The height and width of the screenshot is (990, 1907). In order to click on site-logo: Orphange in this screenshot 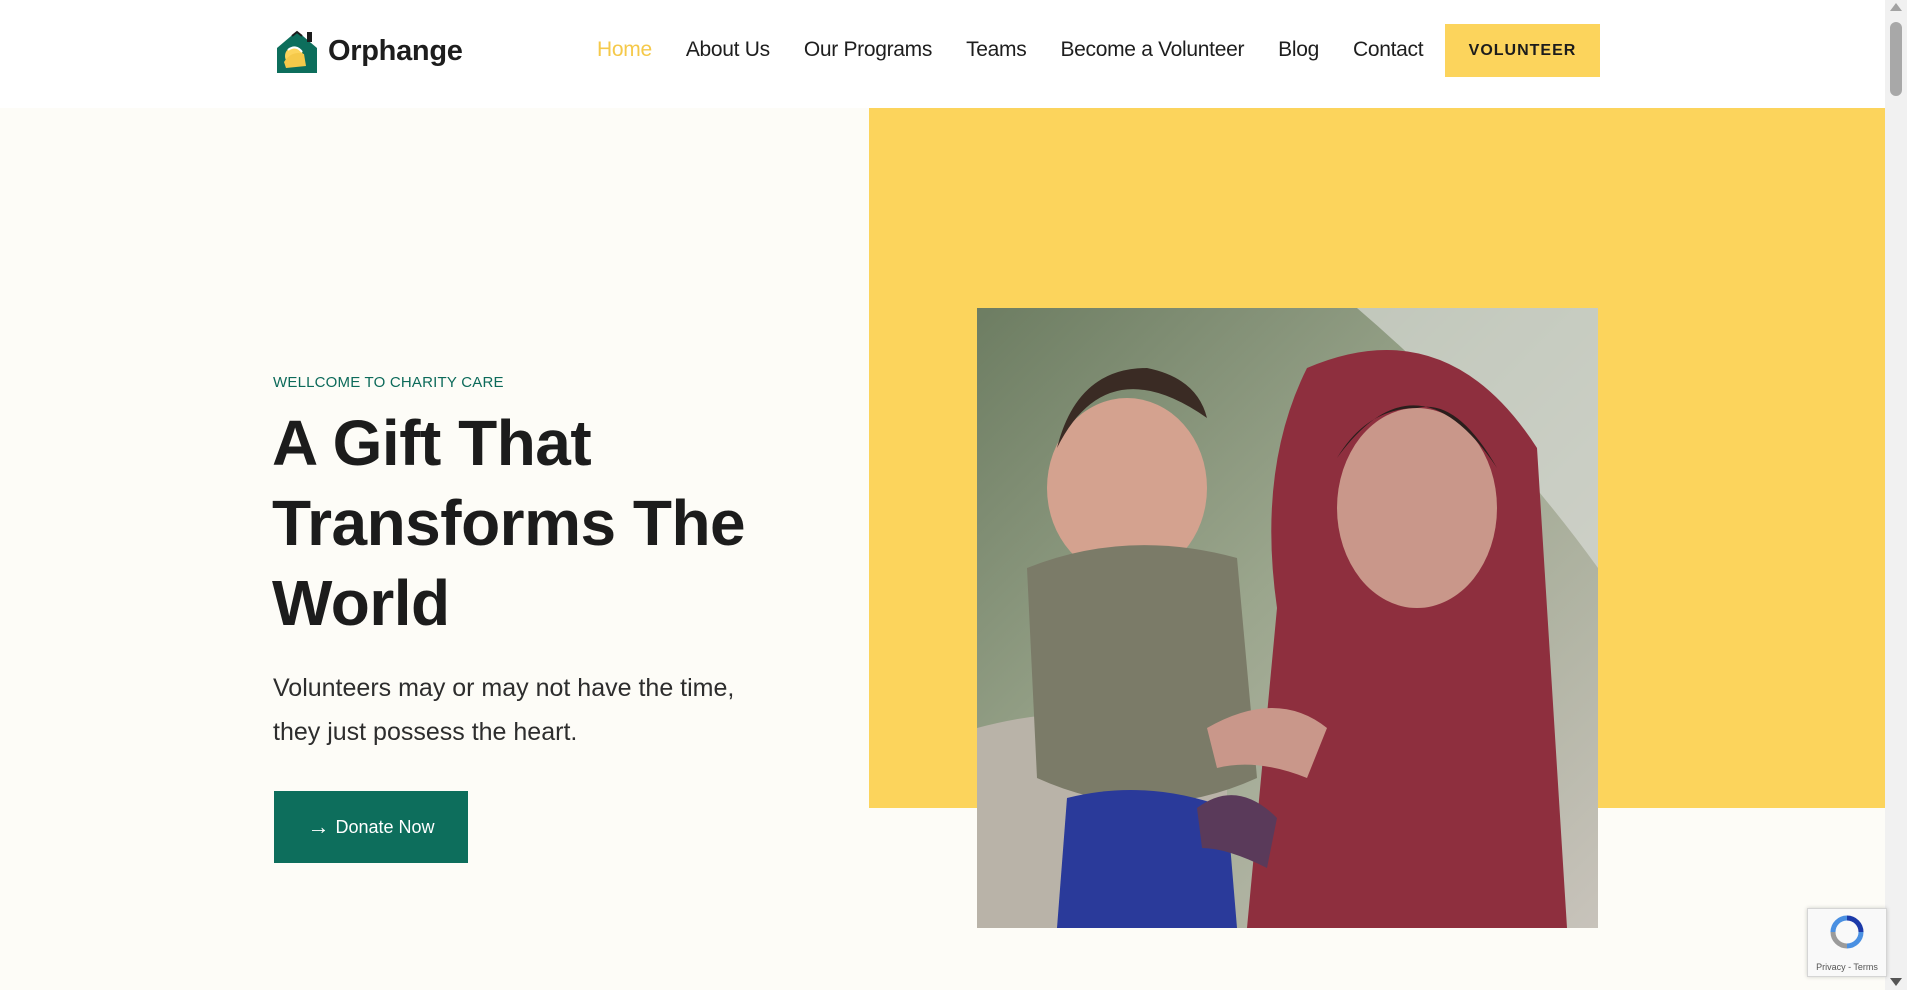, I will do `click(367, 51)`.